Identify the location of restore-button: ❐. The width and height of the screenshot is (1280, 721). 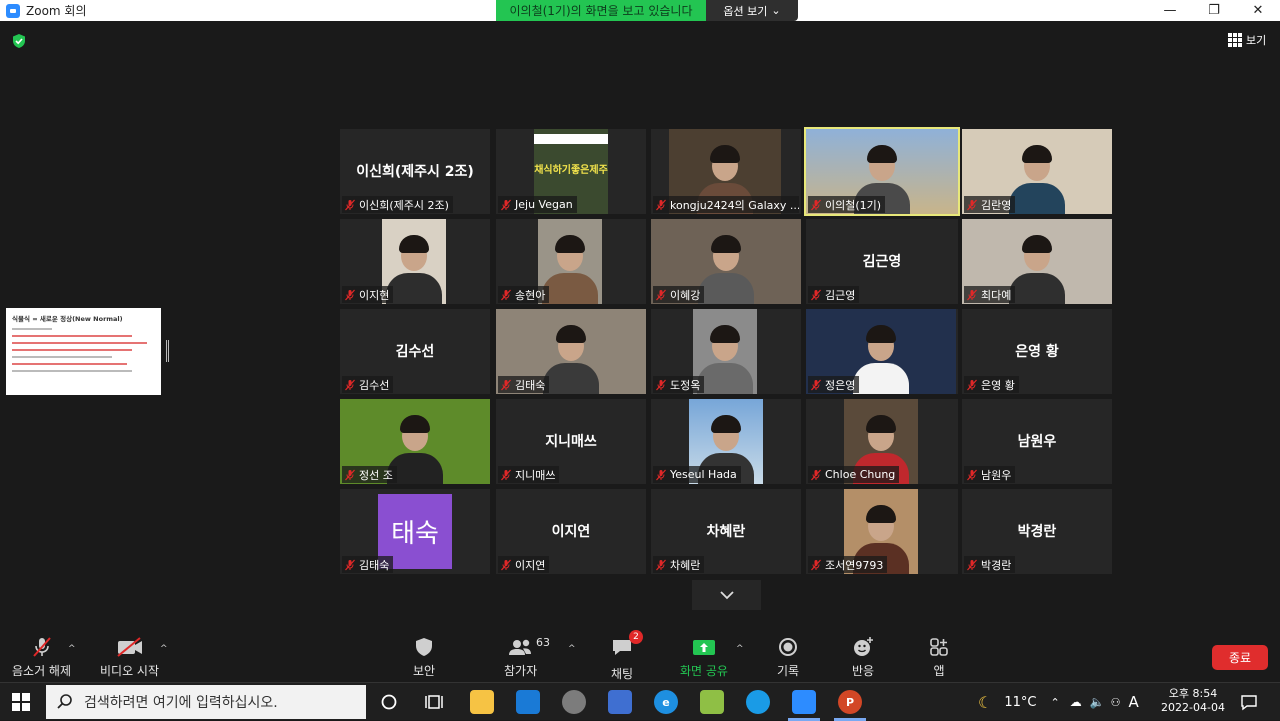
(1214, 10).